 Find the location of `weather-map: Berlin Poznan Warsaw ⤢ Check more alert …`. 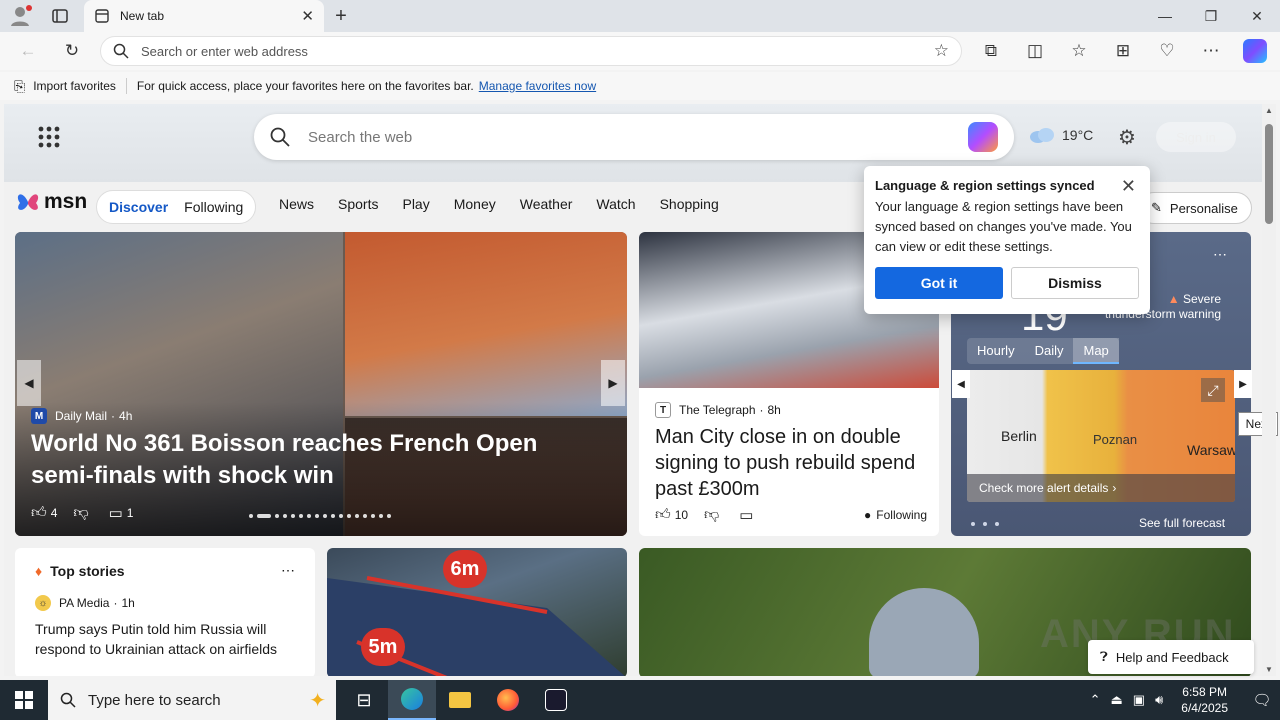

weather-map: Berlin Poznan Warsaw ⤢ Check more alert … is located at coordinates (1101, 436).